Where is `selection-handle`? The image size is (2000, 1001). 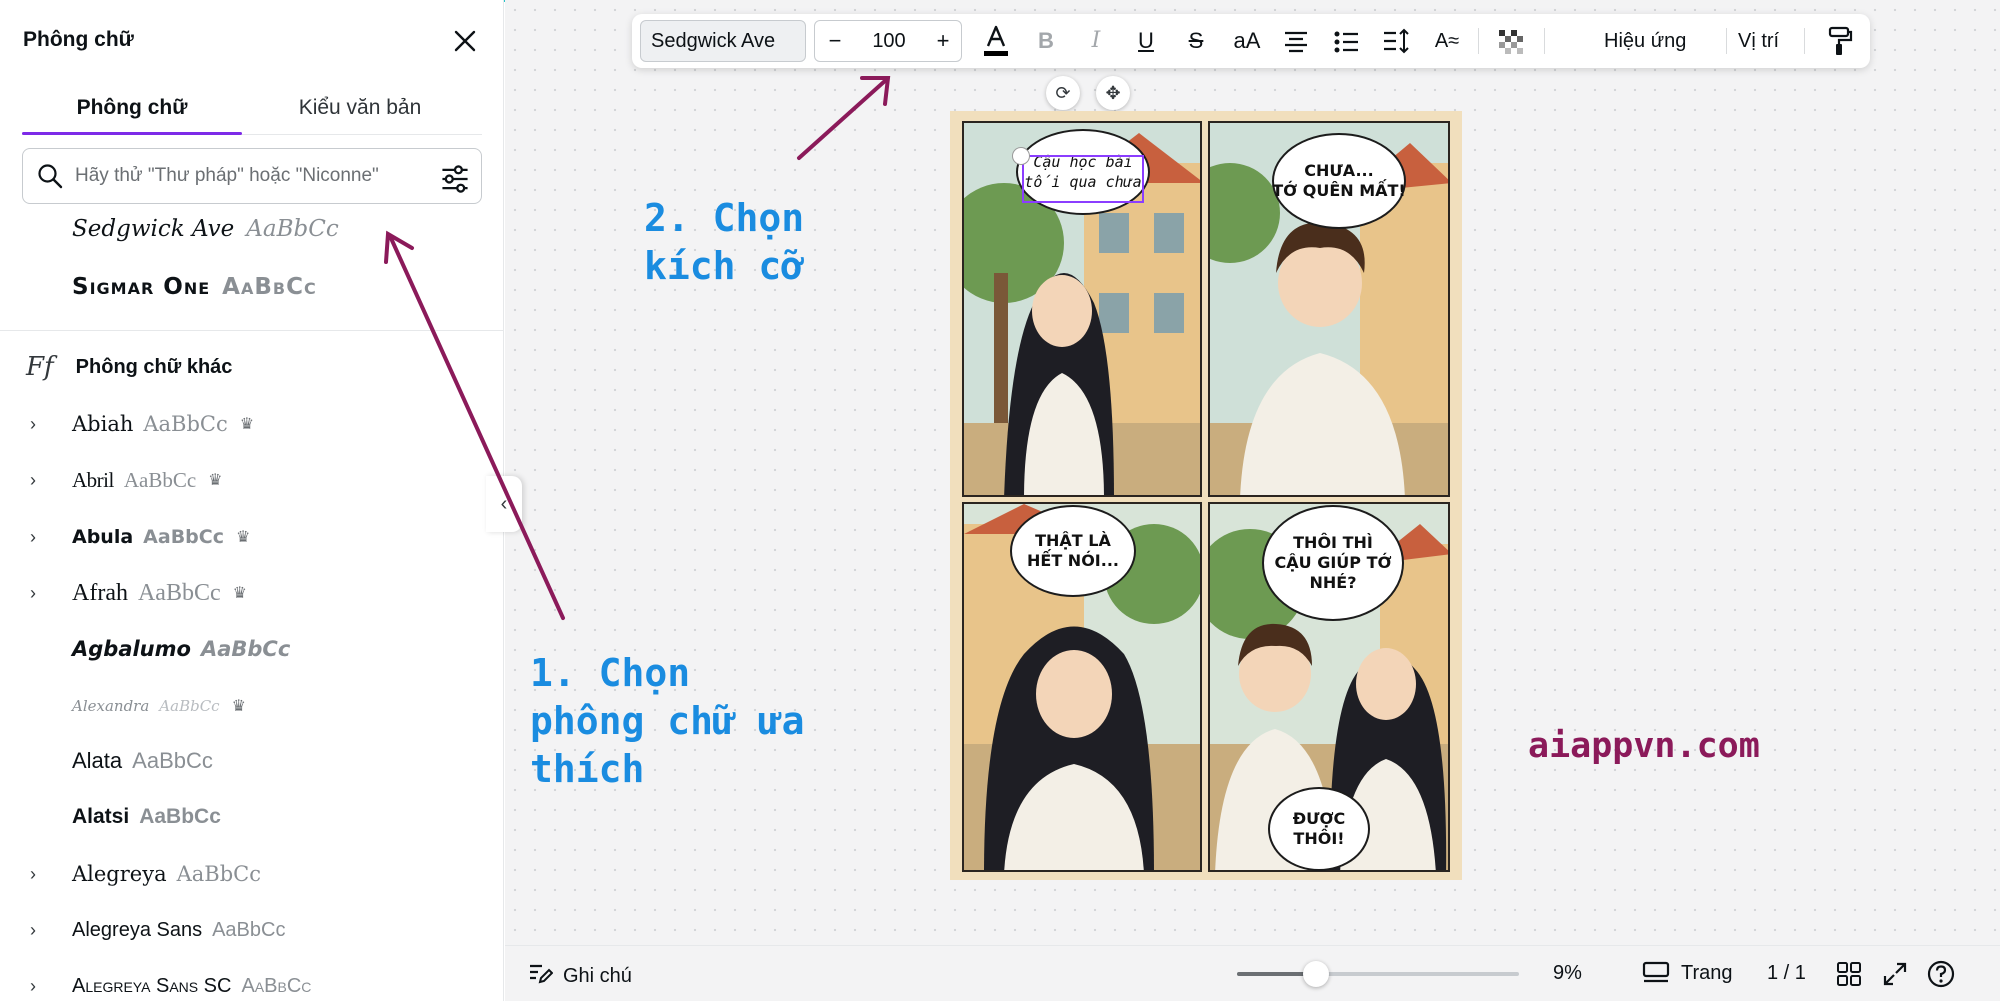 selection-handle is located at coordinates (1021, 156).